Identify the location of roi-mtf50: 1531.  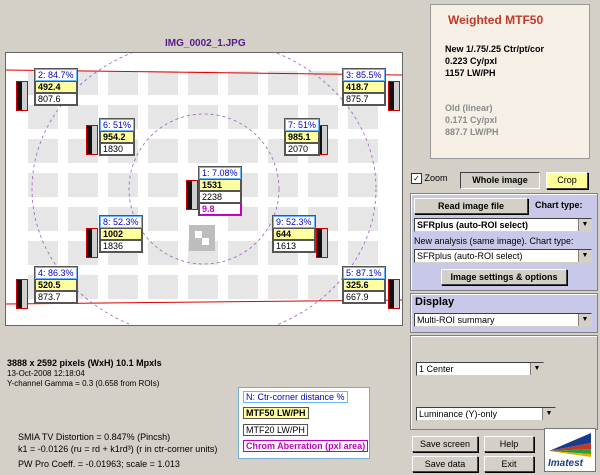
(220, 185).